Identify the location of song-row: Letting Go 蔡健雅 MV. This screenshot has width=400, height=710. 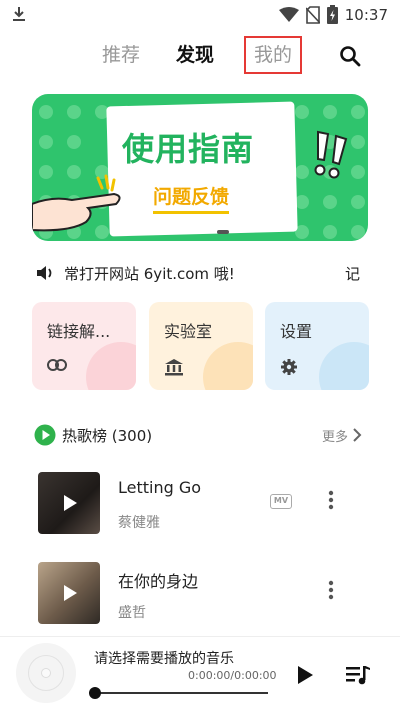
(203, 504).